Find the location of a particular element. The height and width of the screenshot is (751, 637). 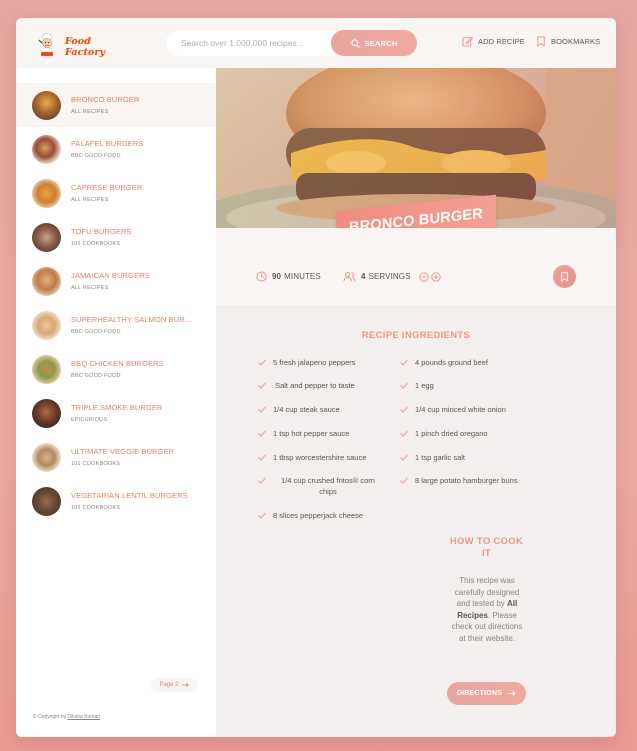

next-page-button: Page 2 is located at coordinates (174, 685).